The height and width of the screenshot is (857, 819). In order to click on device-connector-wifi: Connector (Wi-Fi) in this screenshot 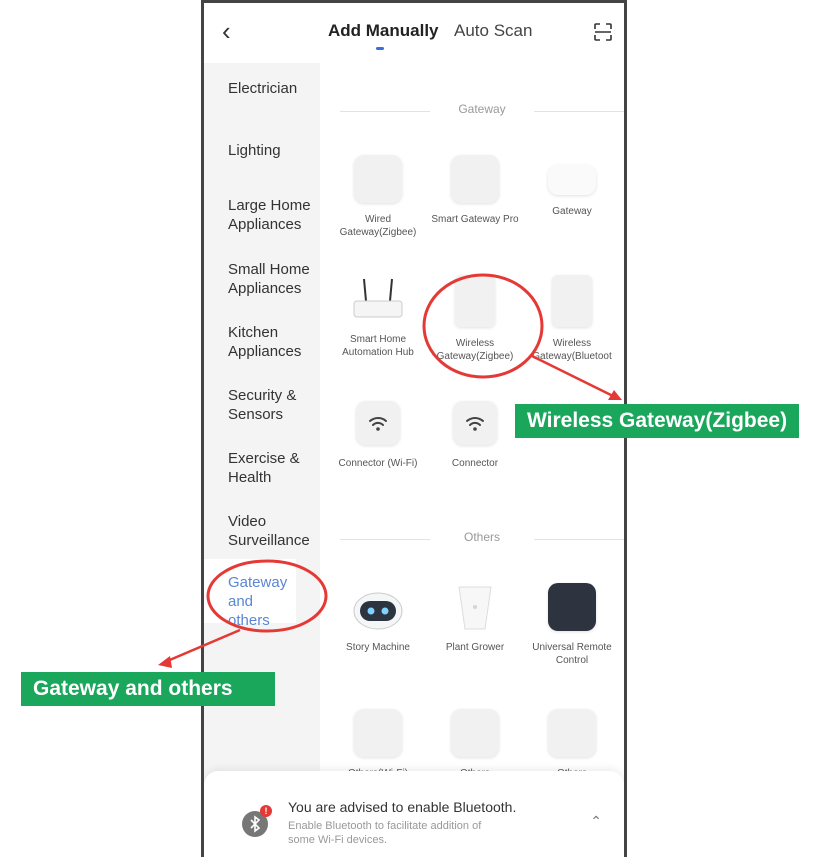, I will do `click(378, 435)`.